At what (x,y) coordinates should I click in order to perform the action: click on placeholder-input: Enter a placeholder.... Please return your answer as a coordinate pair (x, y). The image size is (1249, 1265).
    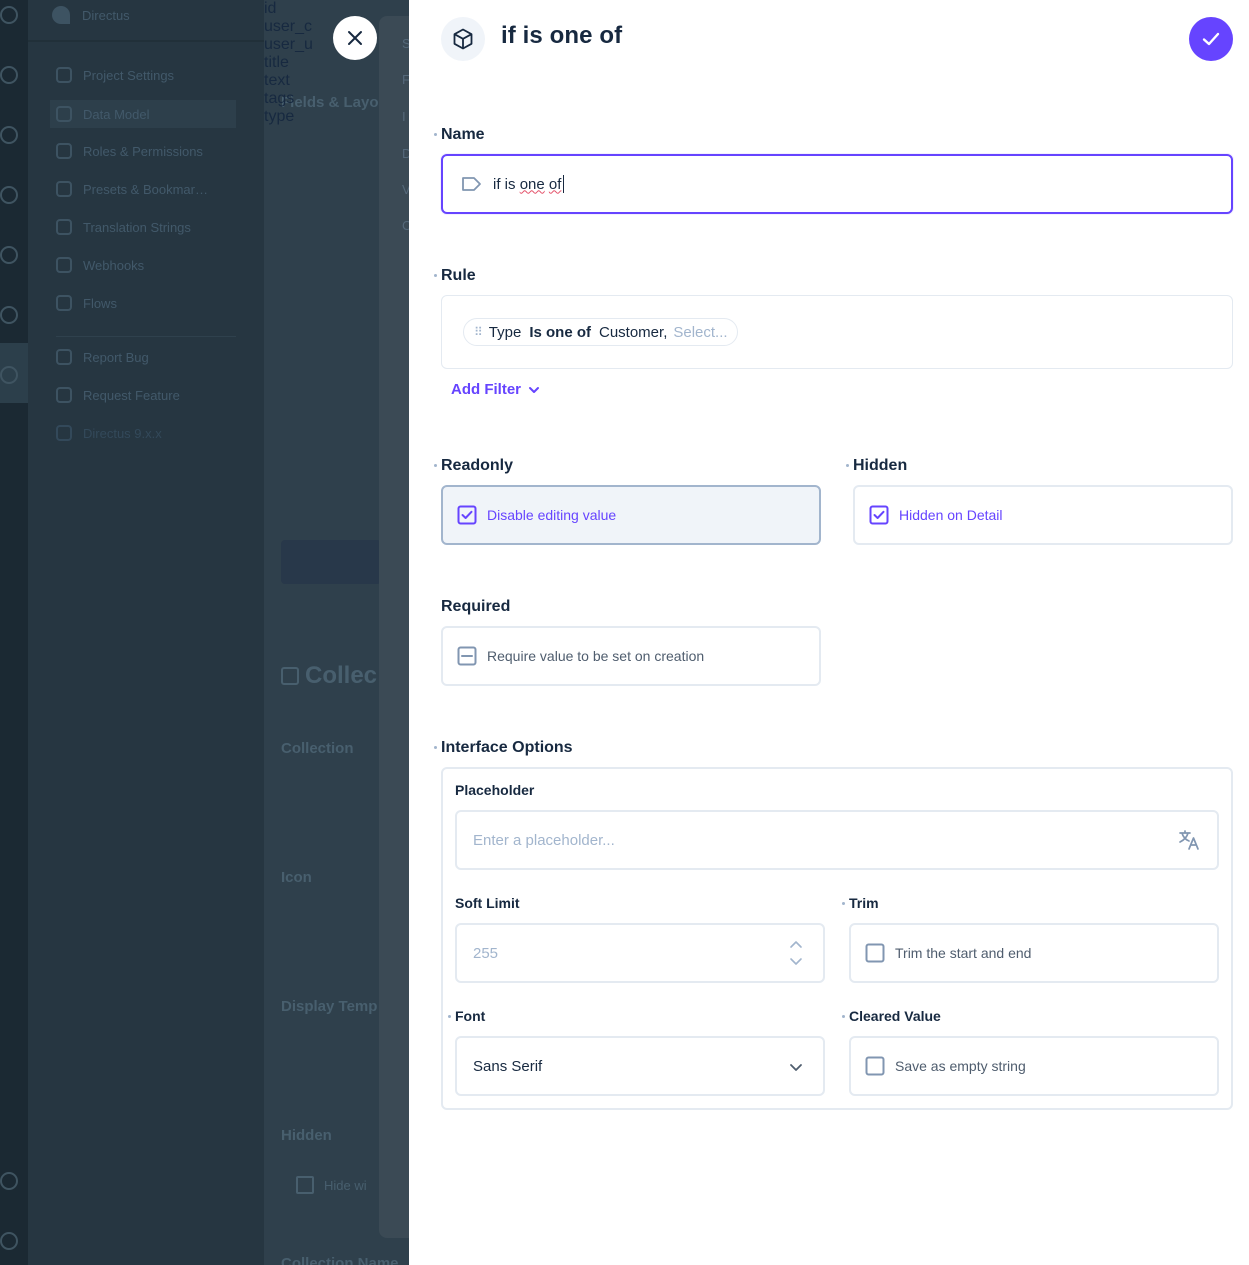
    Looking at the image, I should click on (837, 840).